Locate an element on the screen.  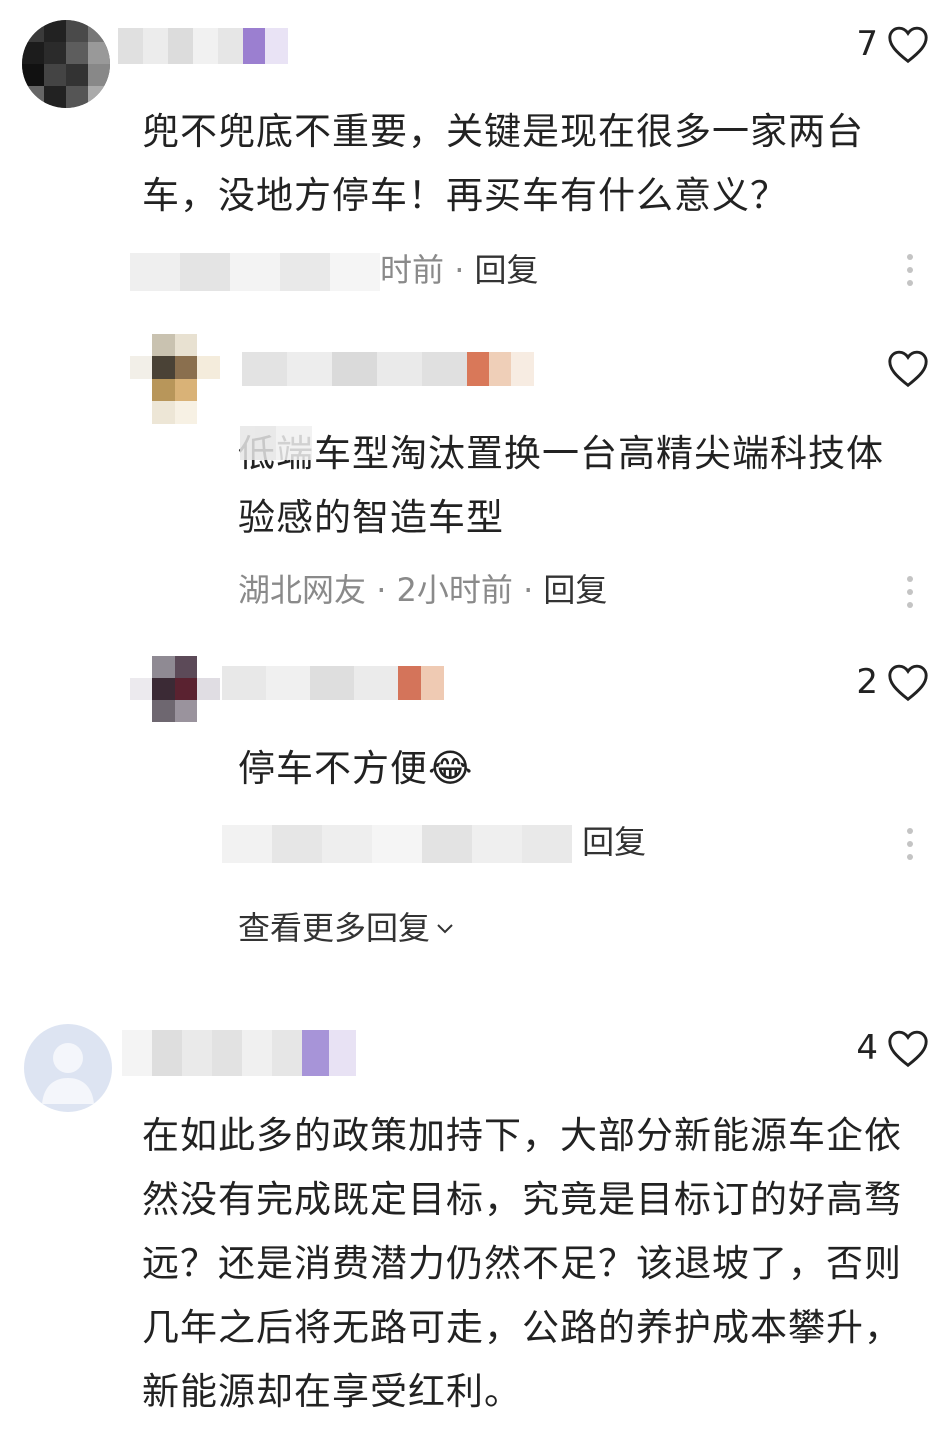
reply-meta: 回复 is located at coordinates (434, 842).